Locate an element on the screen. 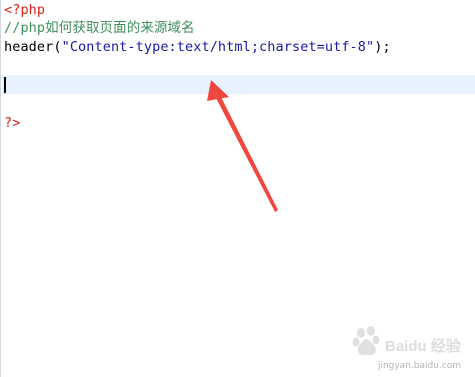  arrow-head is located at coordinates (218, 90).